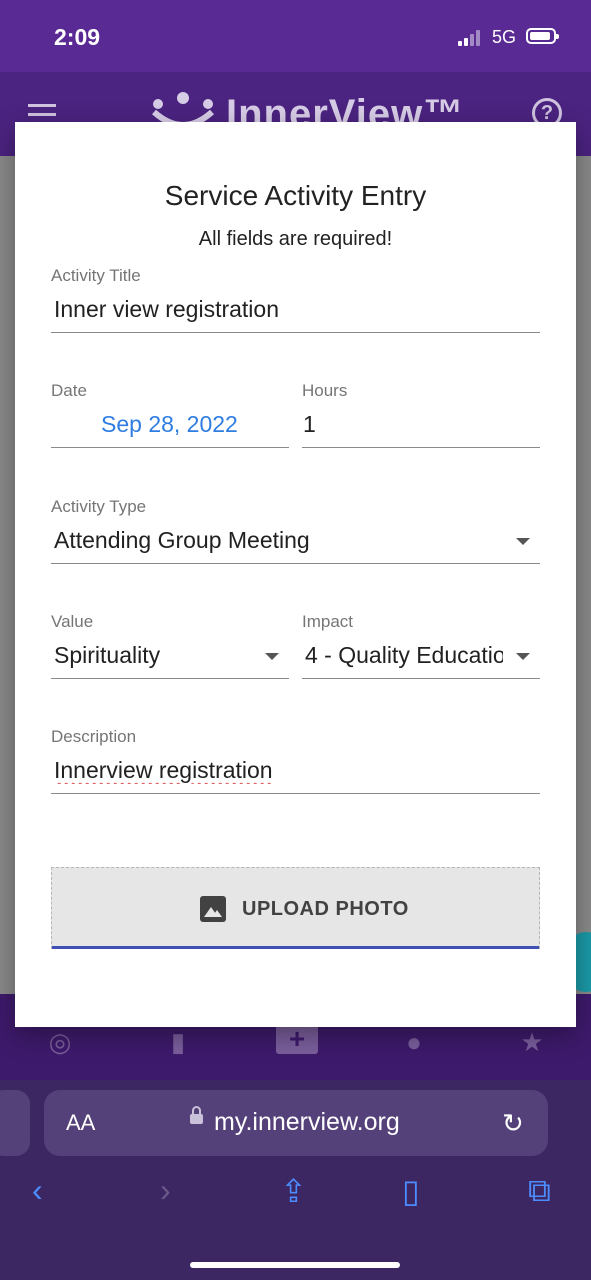 The width and height of the screenshot is (591, 1280). I want to click on upload-photo-label: UPLOAD PHOTO, so click(325, 909).